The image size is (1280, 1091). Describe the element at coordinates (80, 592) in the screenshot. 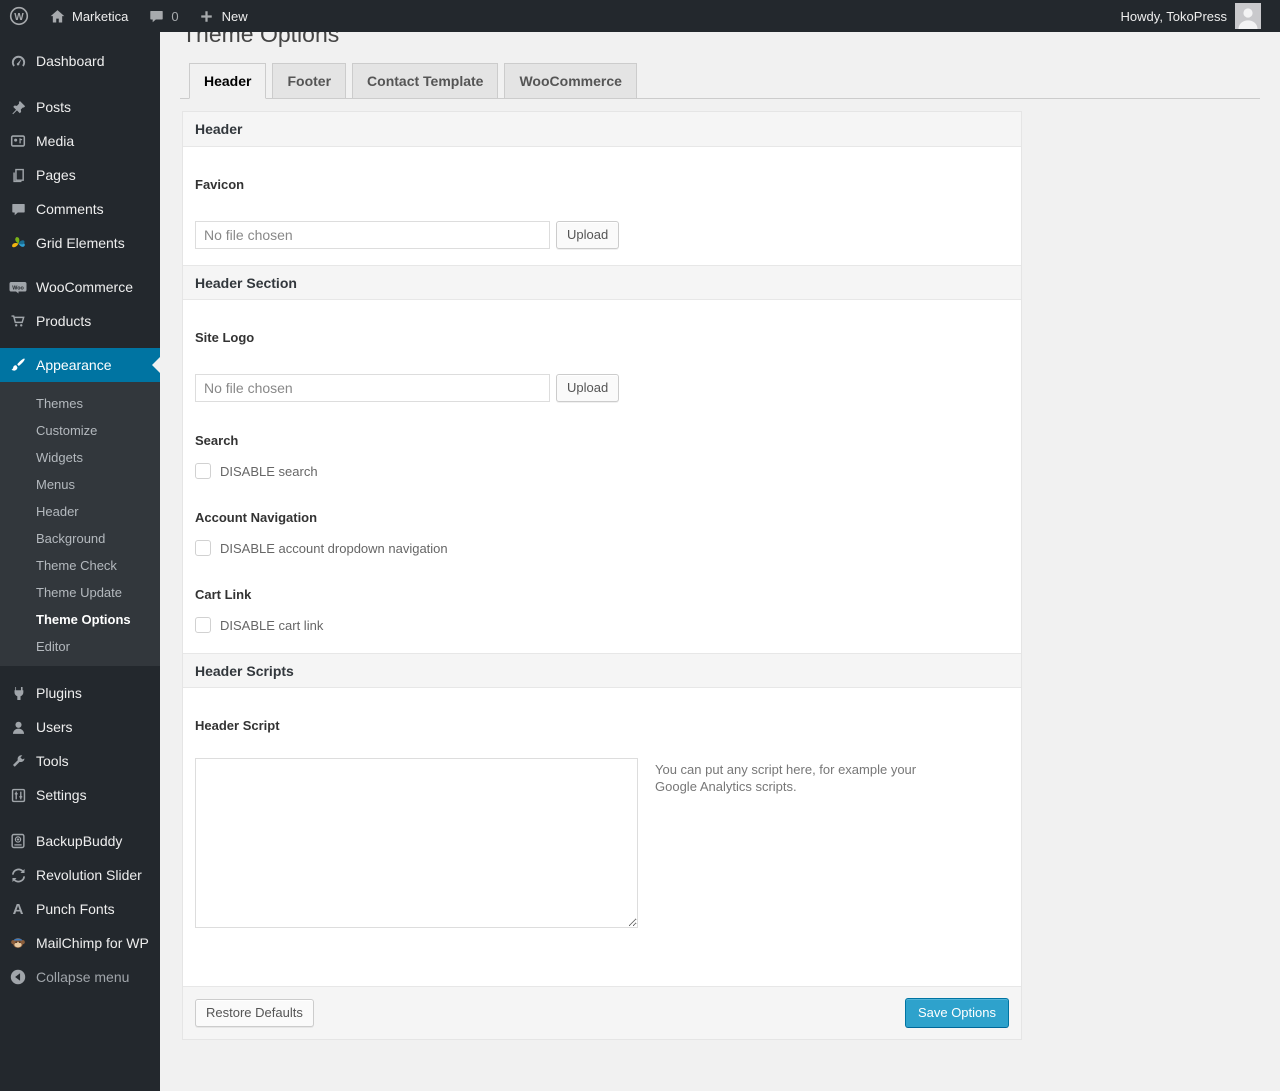

I see `submenu-item-theme-update: Theme Update` at that location.